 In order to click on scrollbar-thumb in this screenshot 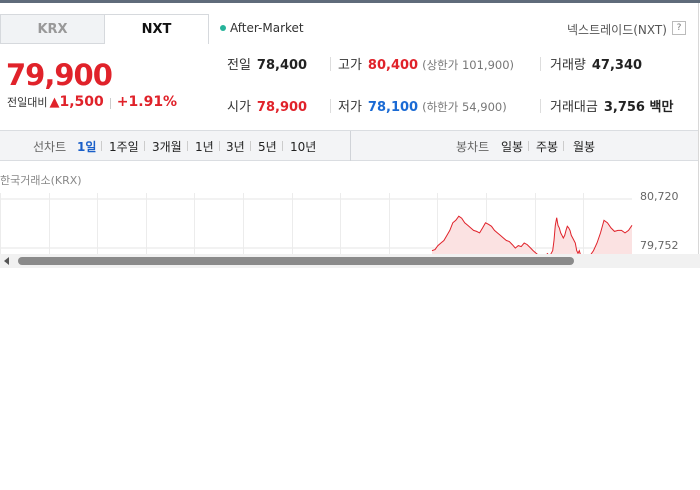, I will do `click(296, 261)`.